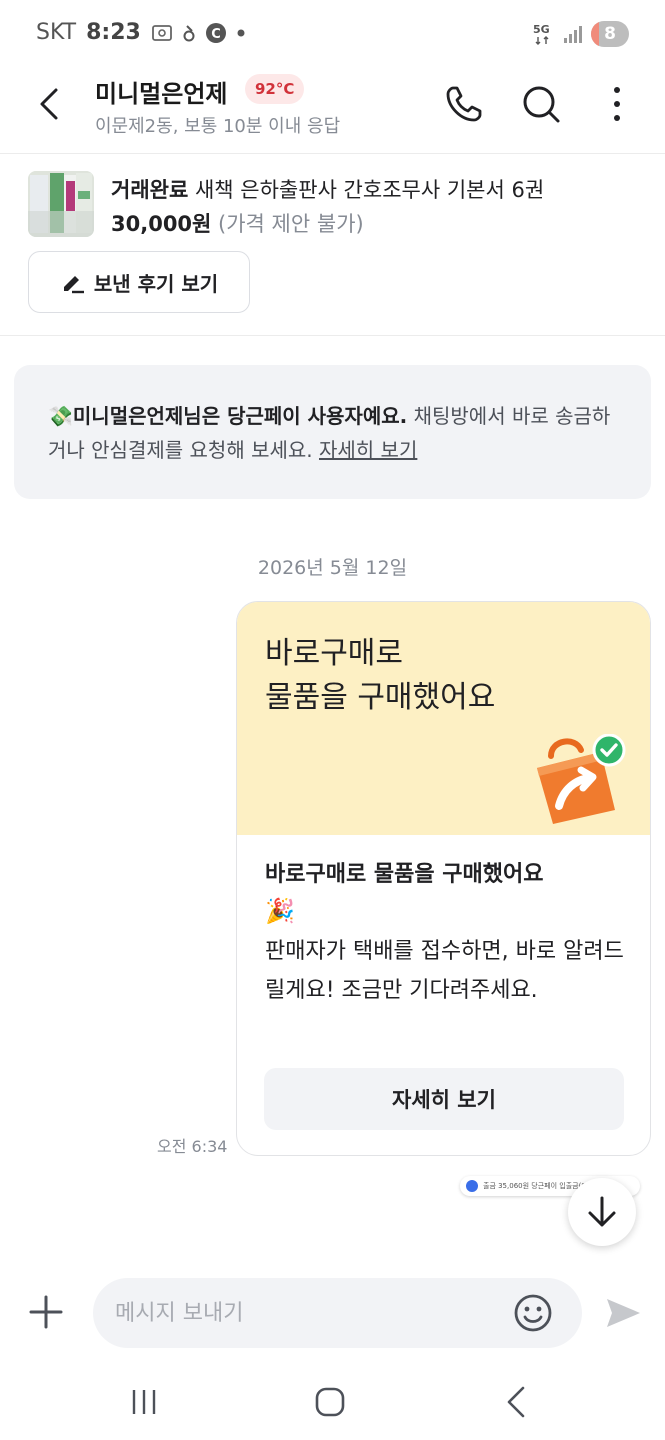 Image resolution: width=665 pixels, height=1440 pixels. I want to click on emoji-button, so click(533, 1313).